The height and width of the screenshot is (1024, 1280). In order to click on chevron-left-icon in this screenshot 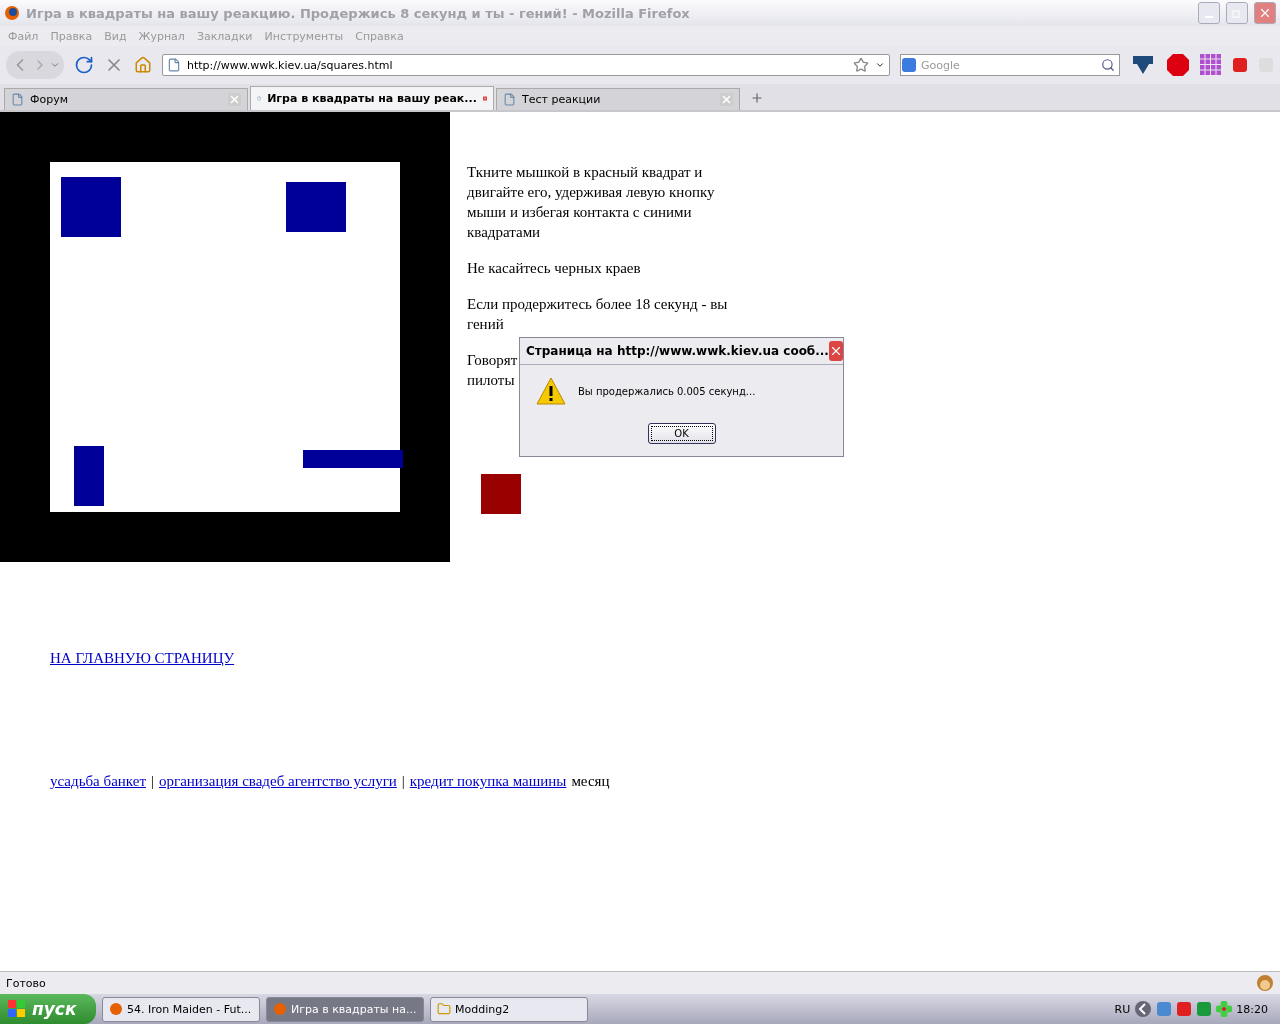, I will do `click(1143, 1009)`.